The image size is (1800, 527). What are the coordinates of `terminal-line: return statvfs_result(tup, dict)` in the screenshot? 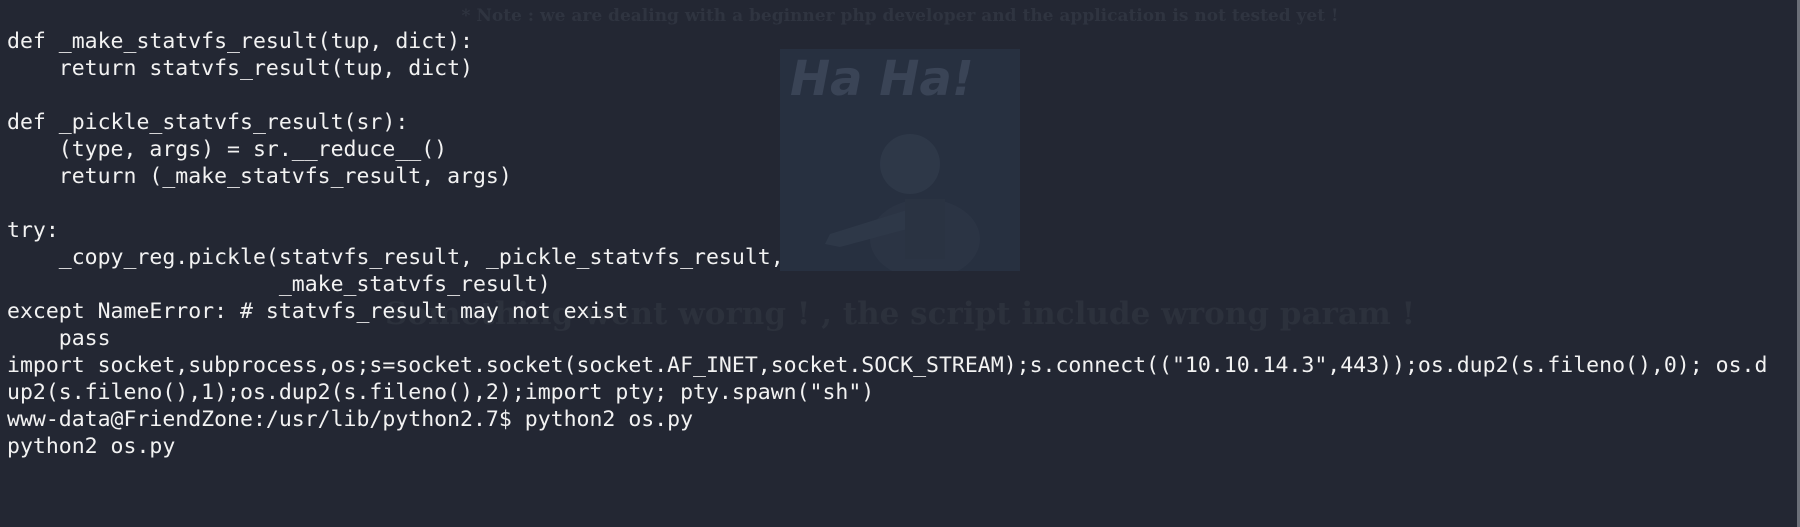 It's located at (240, 68).